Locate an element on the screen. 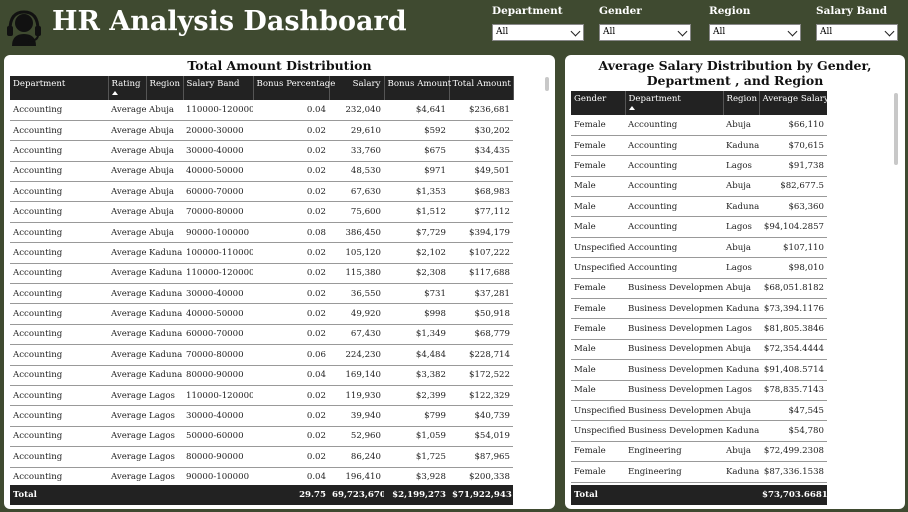 The width and height of the screenshot is (908, 512). column-header-label: Bonus Amount is located at coordinates (419, 84).